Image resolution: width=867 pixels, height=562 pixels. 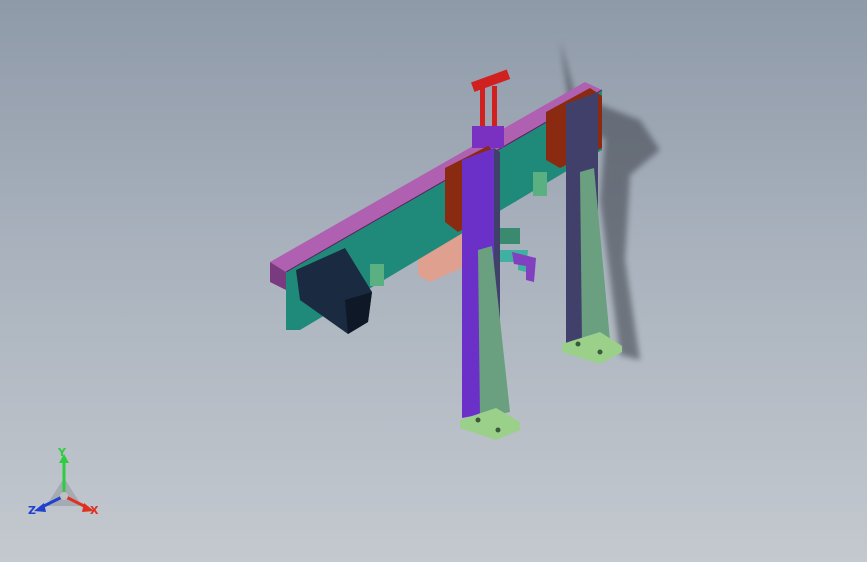 What do you see at coordinates (540, 184) in the screenshot?
I see `clamp-right` at bounding box center [540, 184].